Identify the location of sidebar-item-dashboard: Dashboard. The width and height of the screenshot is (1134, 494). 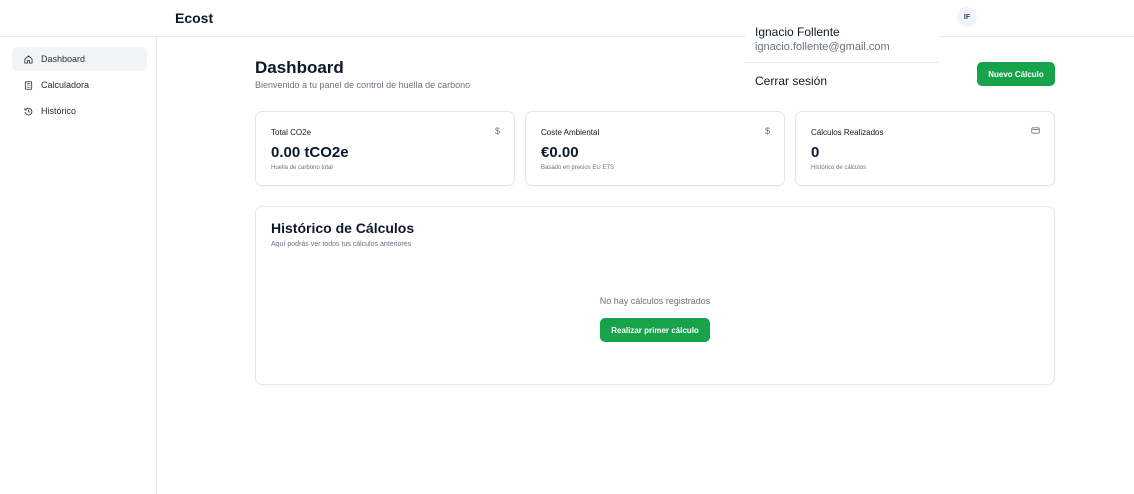
(79, 59).